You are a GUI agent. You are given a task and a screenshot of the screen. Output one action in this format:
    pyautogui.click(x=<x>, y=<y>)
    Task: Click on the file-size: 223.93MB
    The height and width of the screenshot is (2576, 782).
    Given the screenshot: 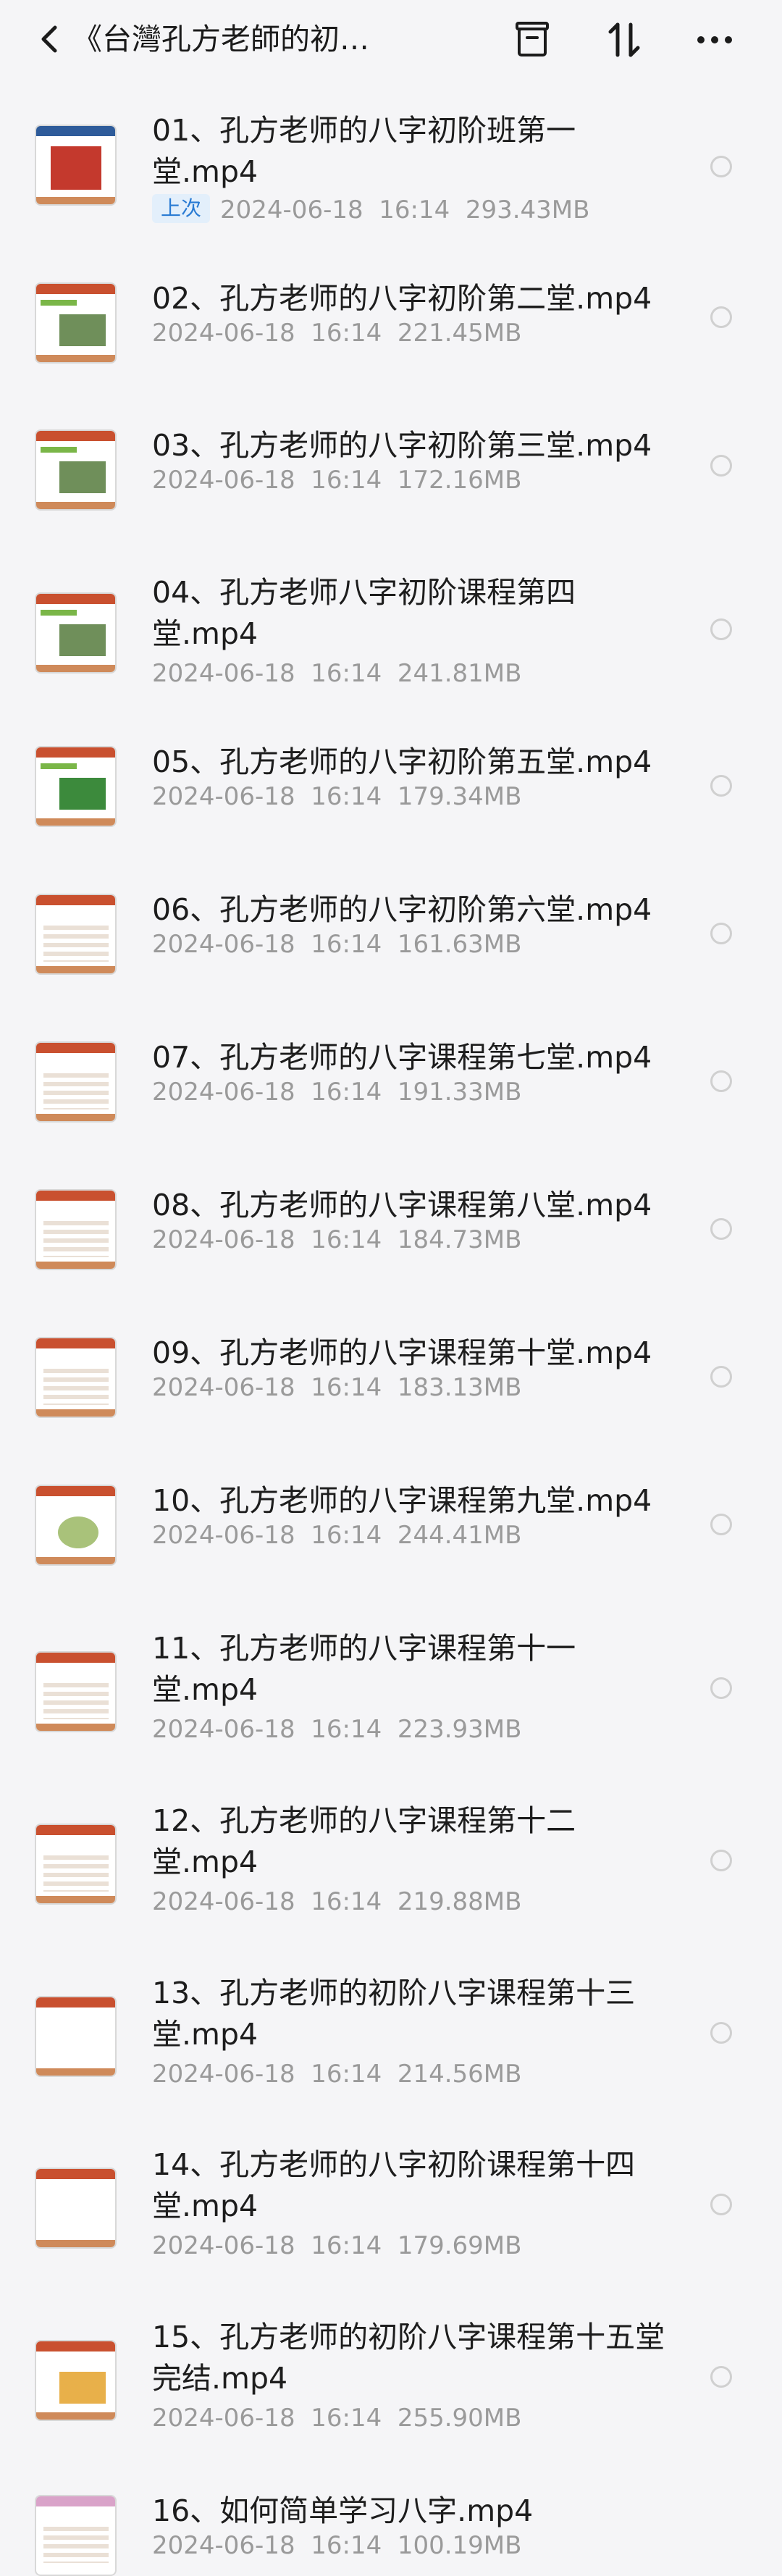 What is the action you would take?
    pyautogui.click(x=460, y=1729)
    